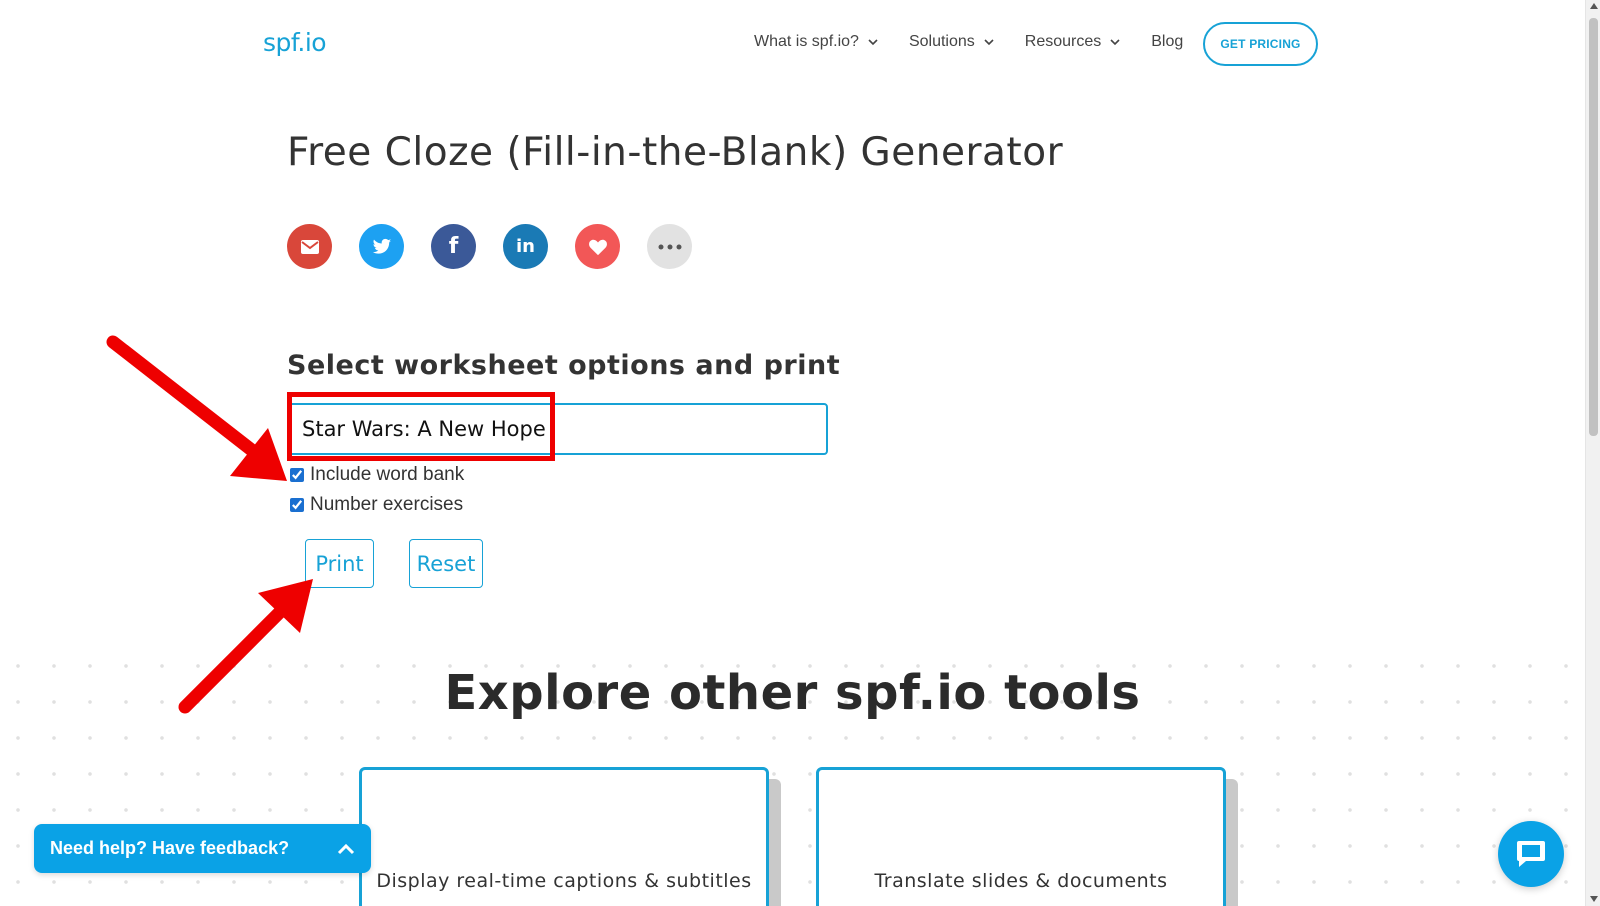 This screenshot has width=1600, height=906. Describe the element at coordinates (297, 505) in the screenshot. I see `number-exercises-checkbox` at that location.